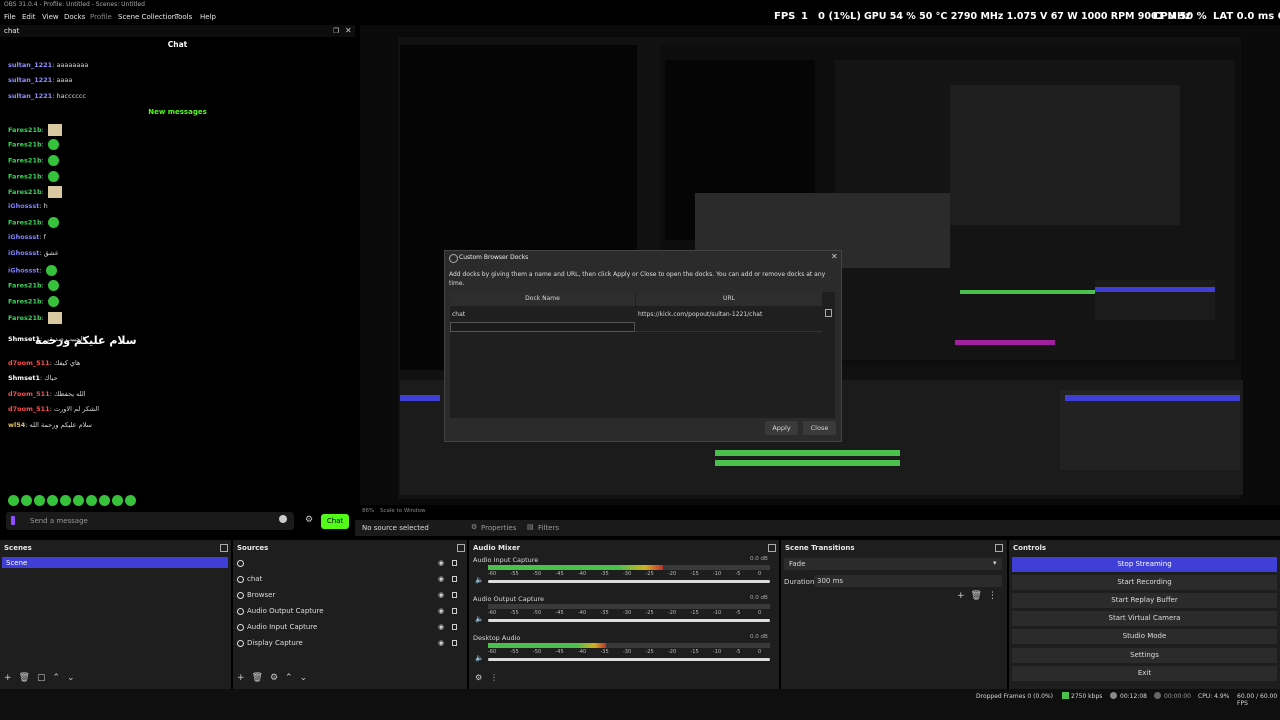  I want to click on control-button-stop-streaming: Stop Streaming, so click(1144, 564).